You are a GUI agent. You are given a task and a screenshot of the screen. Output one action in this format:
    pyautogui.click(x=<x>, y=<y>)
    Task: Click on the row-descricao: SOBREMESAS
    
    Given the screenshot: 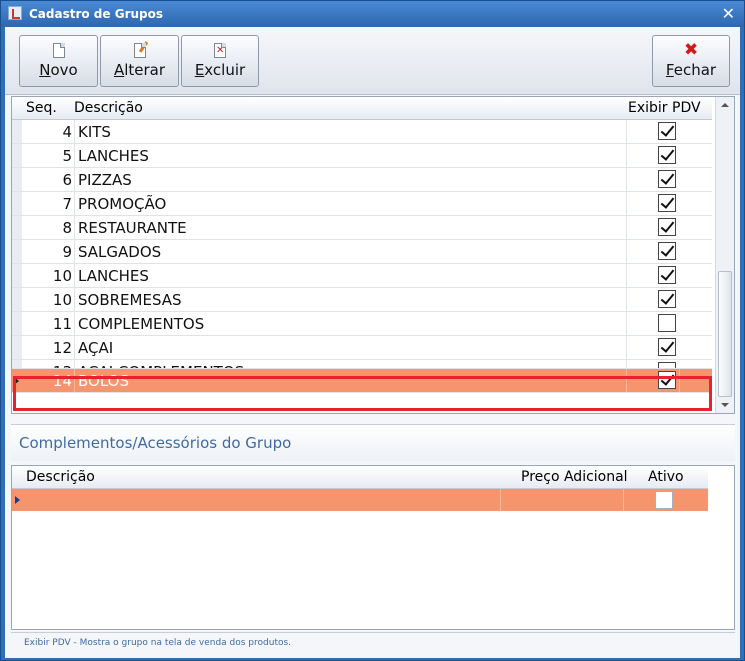 What is the action you would take?
    pyautogui.click(x=130, y=300)
    